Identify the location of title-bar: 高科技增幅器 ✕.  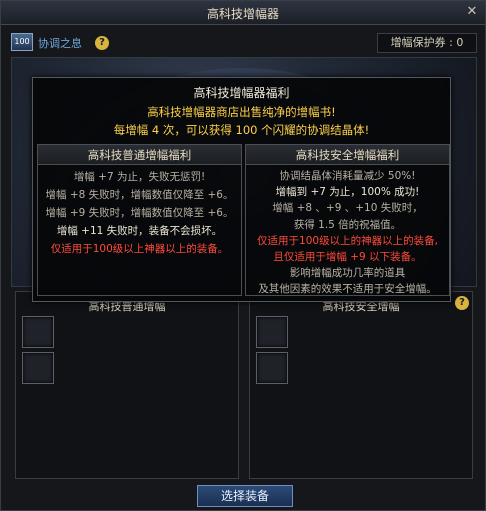
(243, 13).